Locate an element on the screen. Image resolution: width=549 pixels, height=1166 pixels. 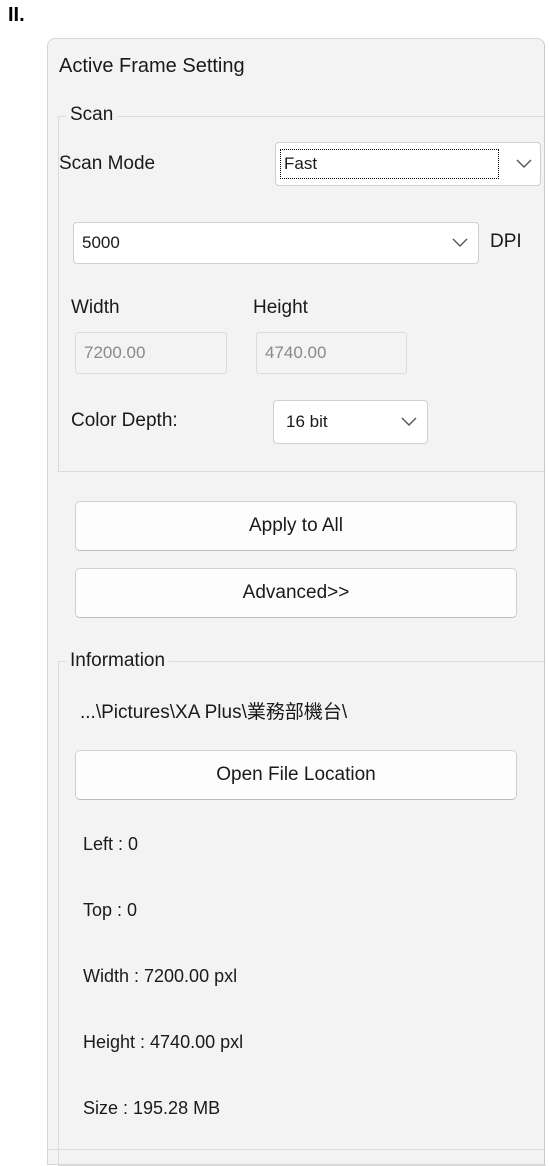
color-depth-dropdown: 16 bit is located at coordinates (350, 422).